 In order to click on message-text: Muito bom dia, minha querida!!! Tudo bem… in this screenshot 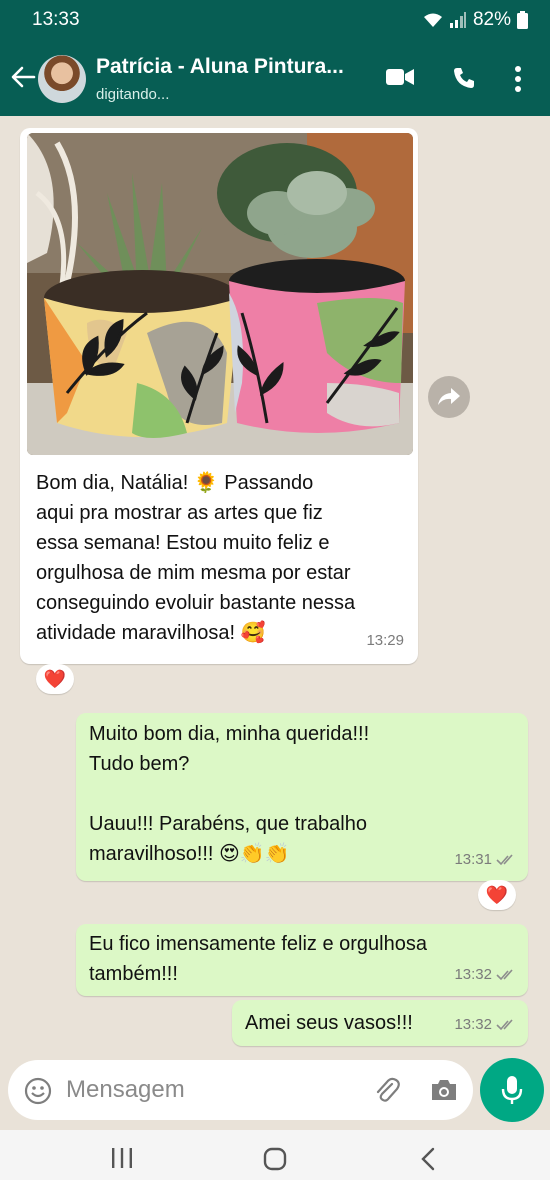, I will do `click(299, 794)`.